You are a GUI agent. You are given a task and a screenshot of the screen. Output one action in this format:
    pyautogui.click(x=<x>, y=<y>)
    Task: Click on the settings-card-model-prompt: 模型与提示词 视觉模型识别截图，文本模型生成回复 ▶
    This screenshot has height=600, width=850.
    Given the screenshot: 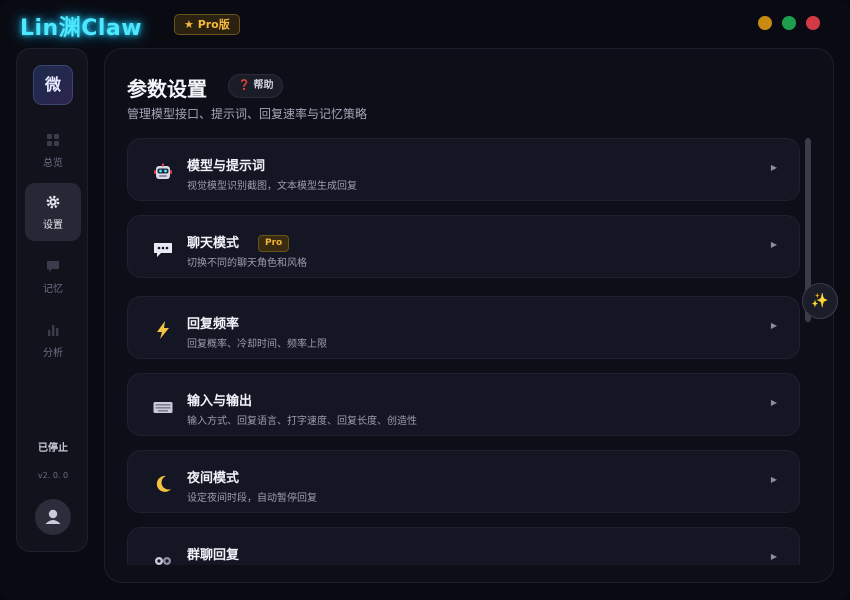 What is the action you would take?
    pyautogui.click(x=463, y=169)
    